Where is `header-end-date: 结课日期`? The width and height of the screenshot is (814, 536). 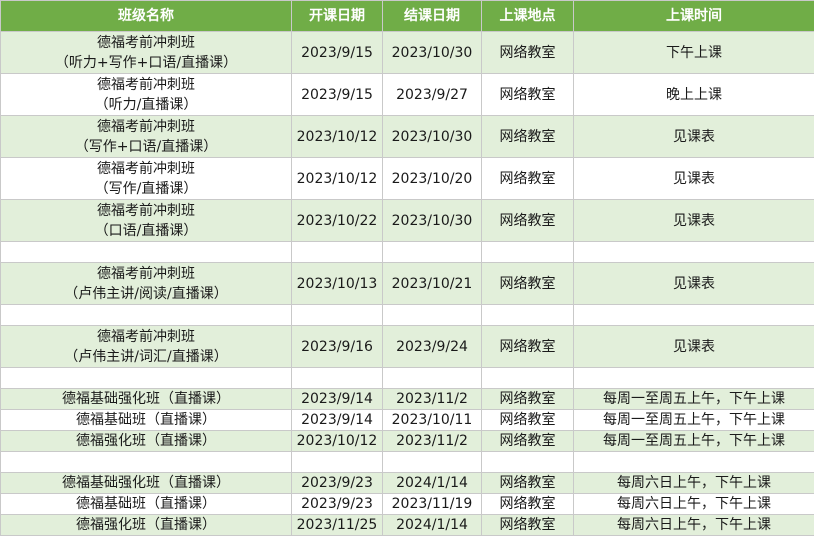 header-end-date: 结课日期 is located at coordinates (432, 16).